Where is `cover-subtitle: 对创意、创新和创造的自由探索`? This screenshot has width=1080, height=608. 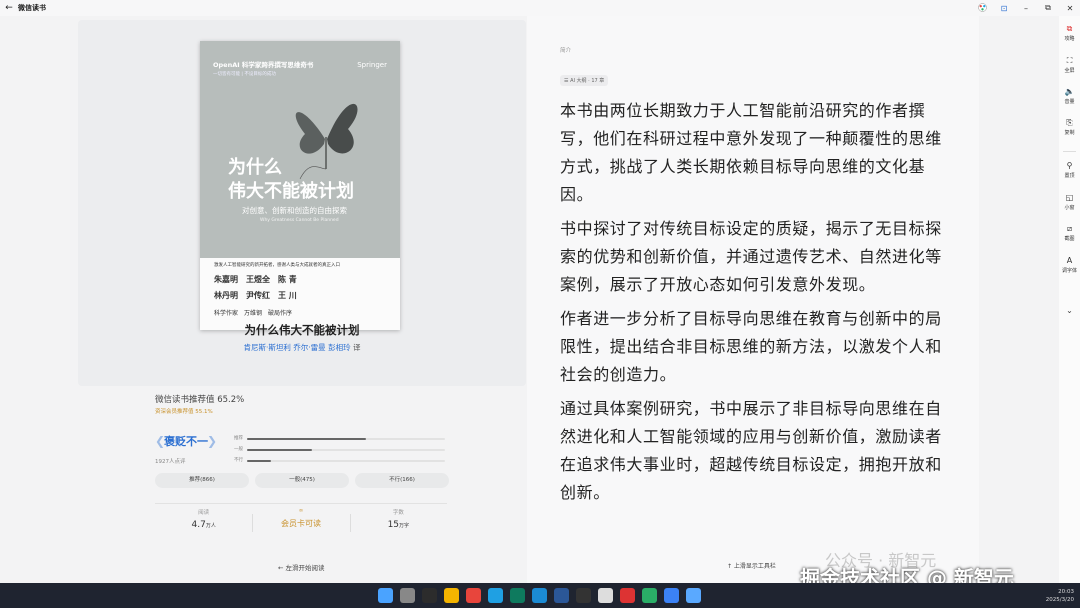 cover-subtitle: 对创意、创新和创造的自由探索 is located at coordinates (294, 210).